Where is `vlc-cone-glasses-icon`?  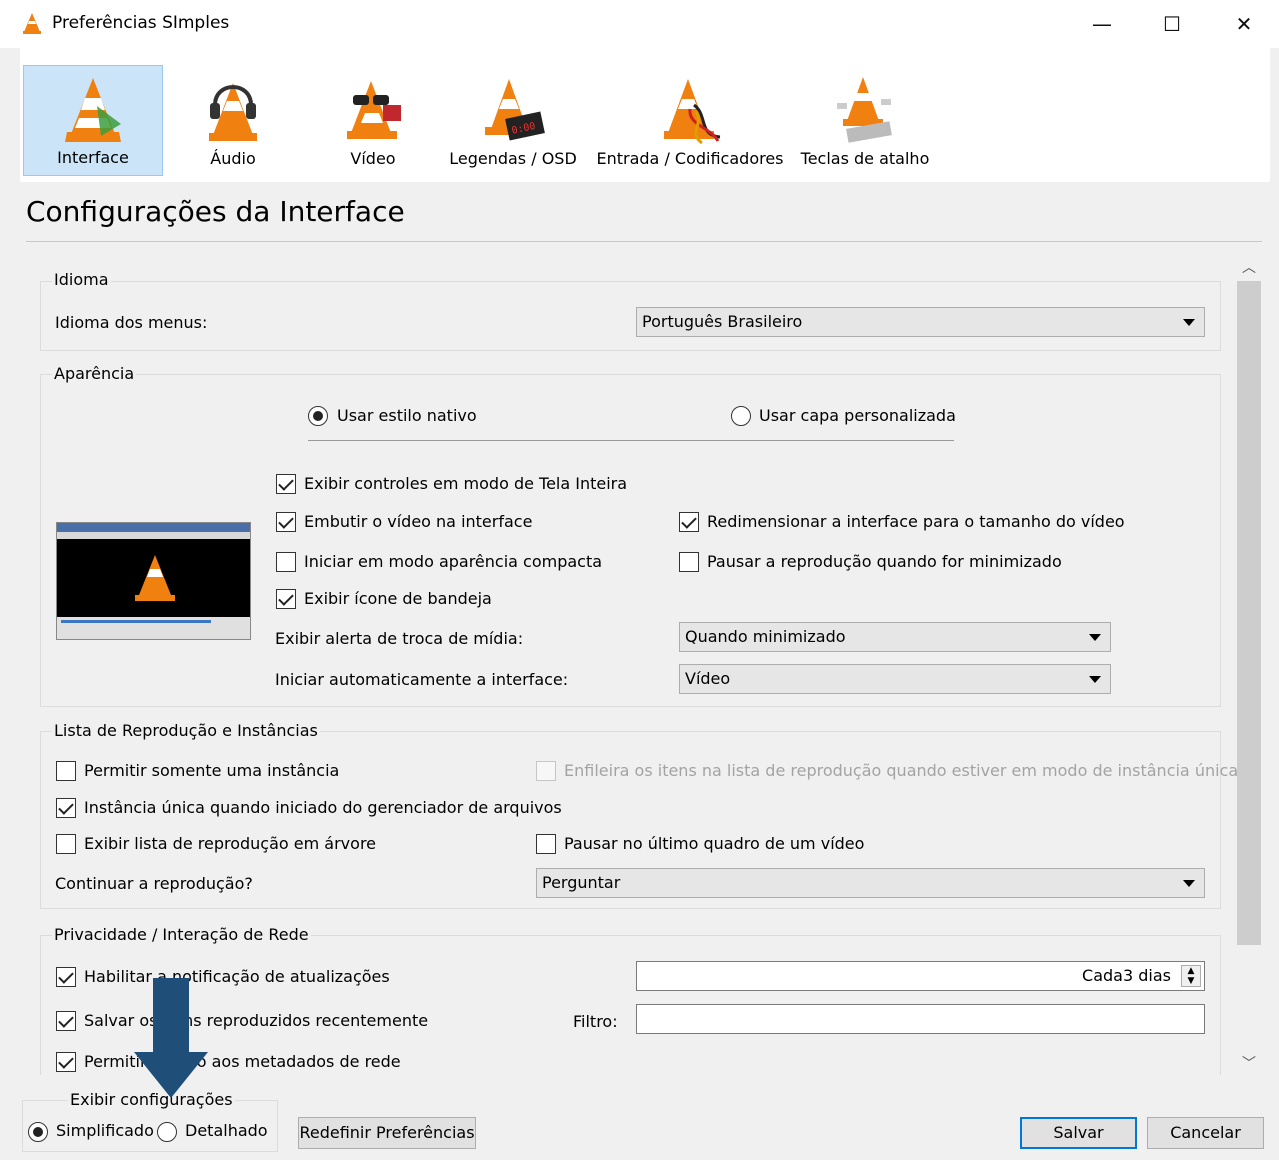
vlc-cone-glasses-icon is located at coordinates (374, 110).